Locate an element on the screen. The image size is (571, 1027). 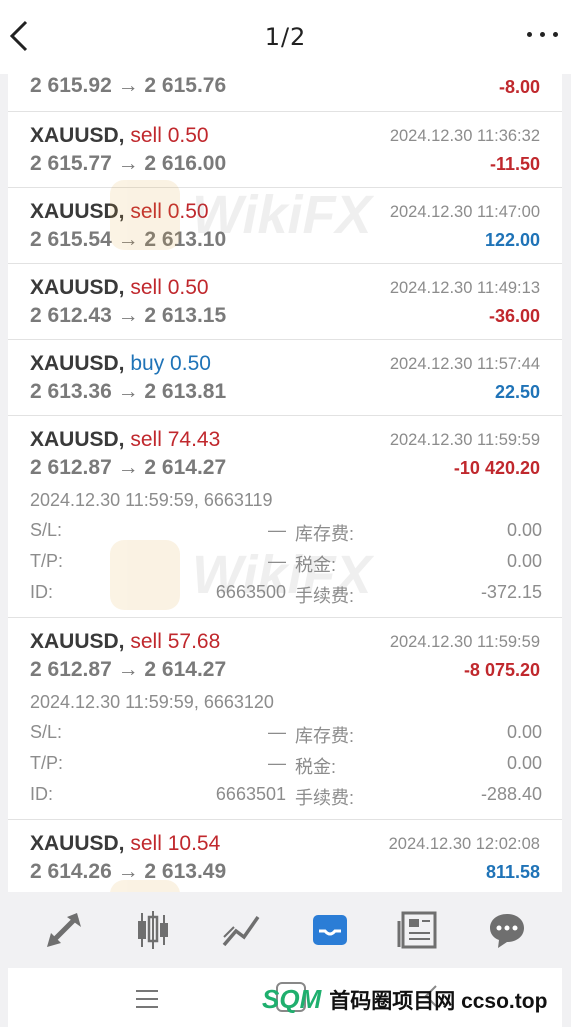
tool-history is located at coordinates (330, 930).